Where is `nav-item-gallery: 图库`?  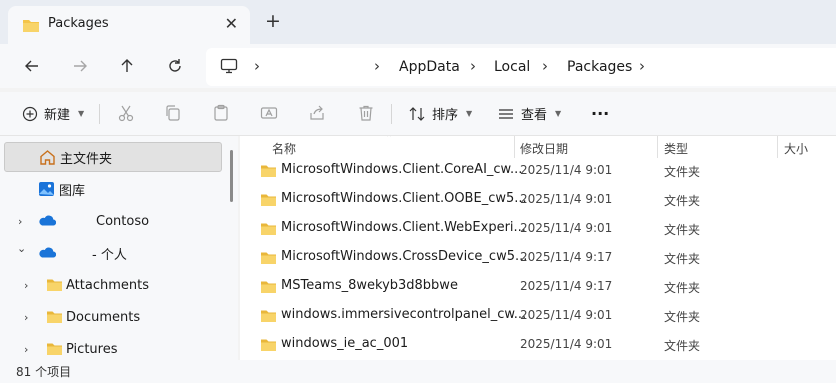 nav-item-gallery: 图库 is located at coordinates (113, 189).